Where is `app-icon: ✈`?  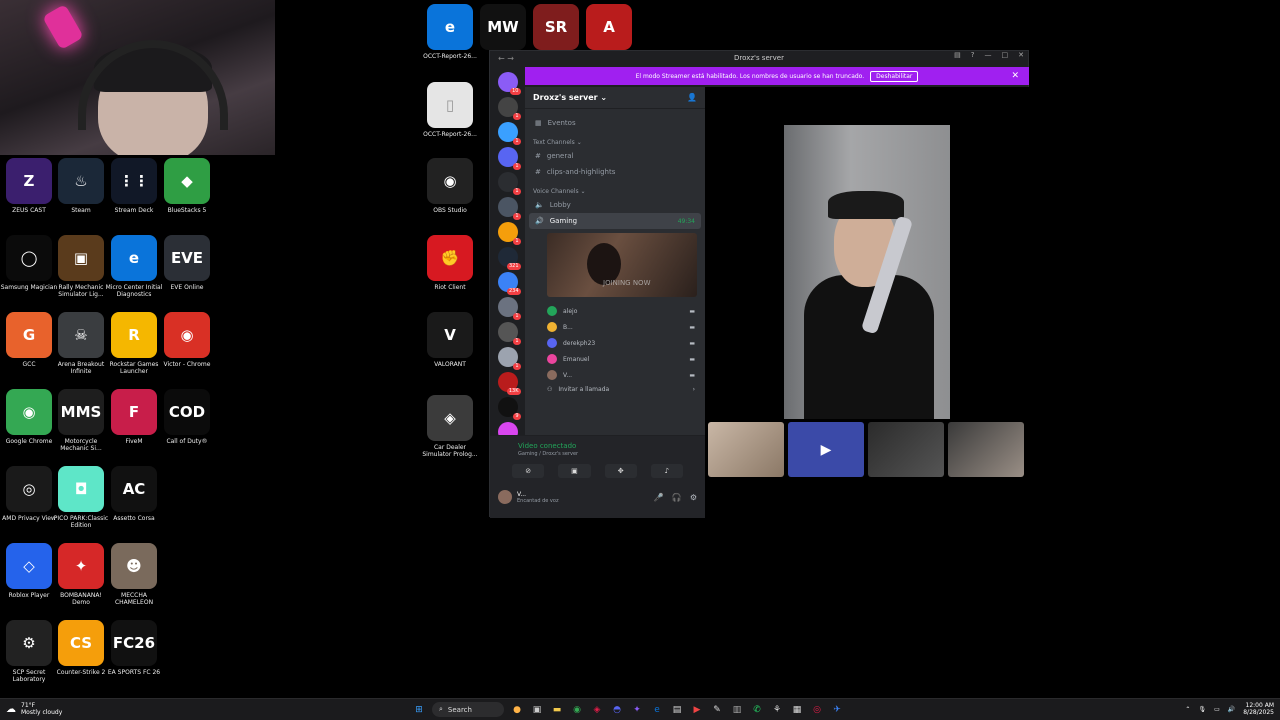 app-icon: ✈ is located at coordinates (837, 710).